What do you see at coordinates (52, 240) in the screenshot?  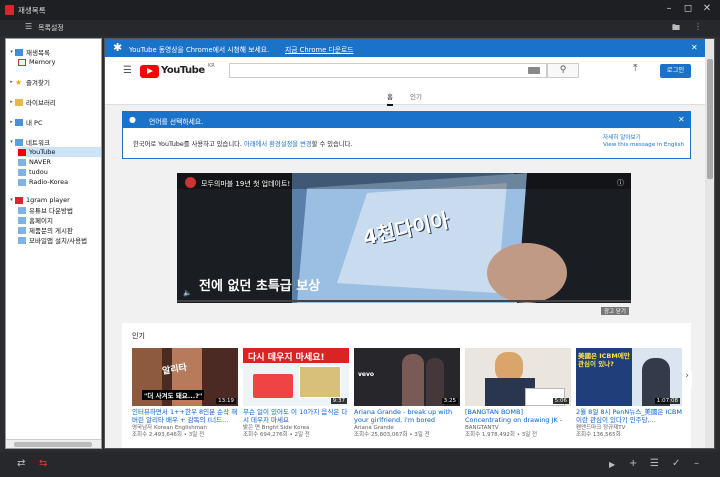 I see `tree-item-mobile-app: 모바일앱 설치/사용법` at bounding box center [52, 240].